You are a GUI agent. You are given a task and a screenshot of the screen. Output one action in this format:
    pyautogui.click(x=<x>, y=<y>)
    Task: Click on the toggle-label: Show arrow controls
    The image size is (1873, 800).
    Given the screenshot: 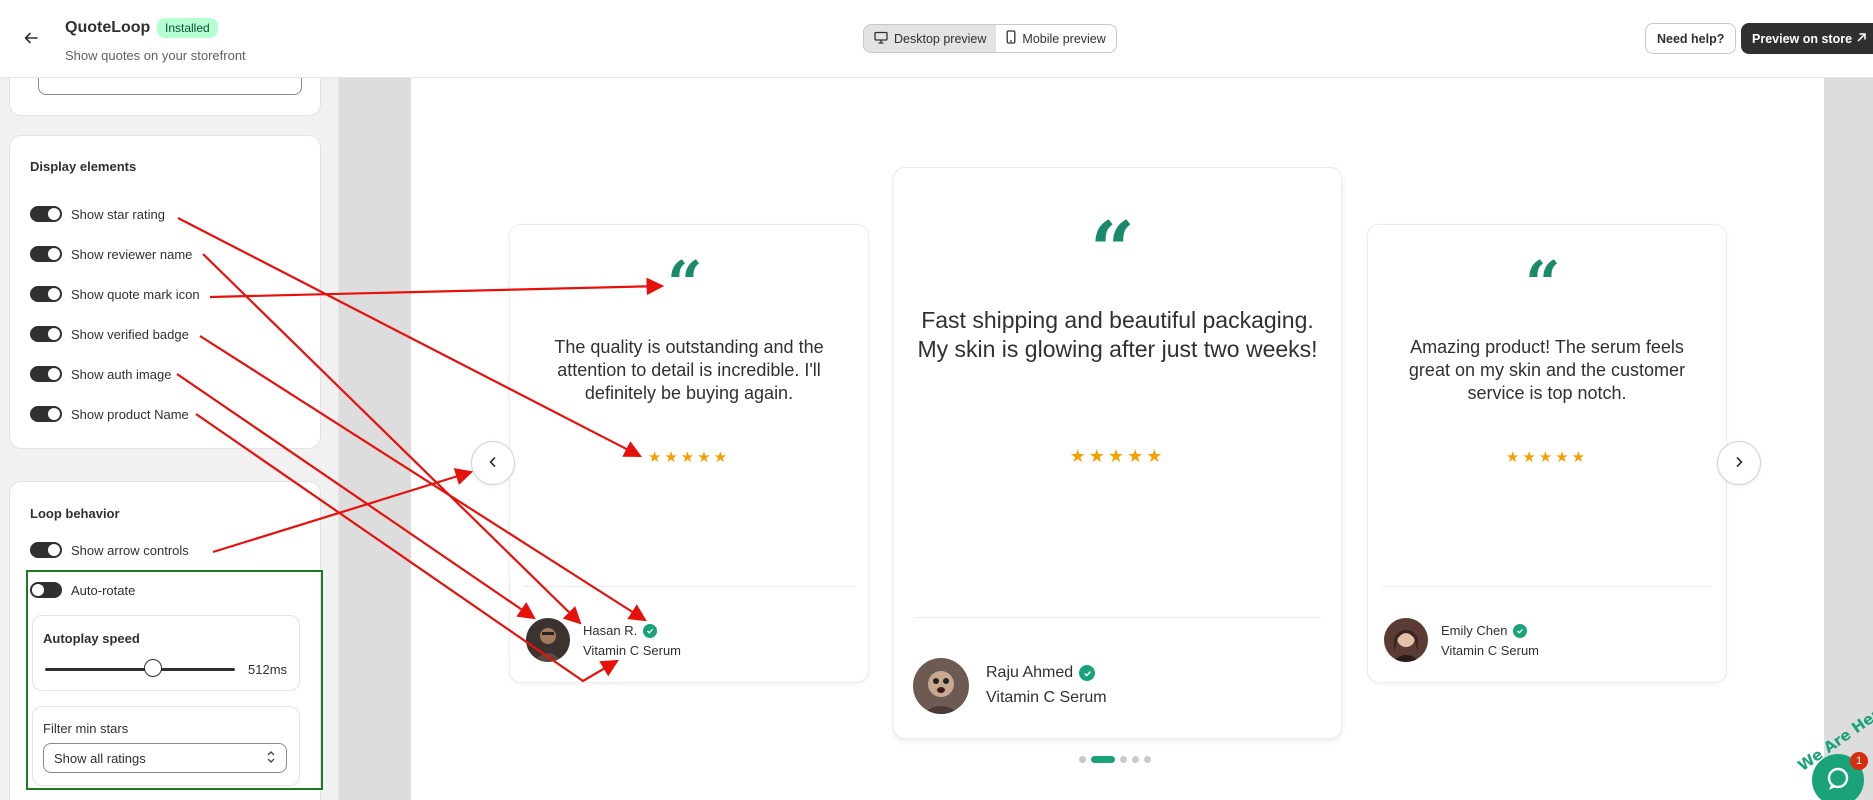 What is the action you would take?
    pyautogui.click(x=130, y=550)
    